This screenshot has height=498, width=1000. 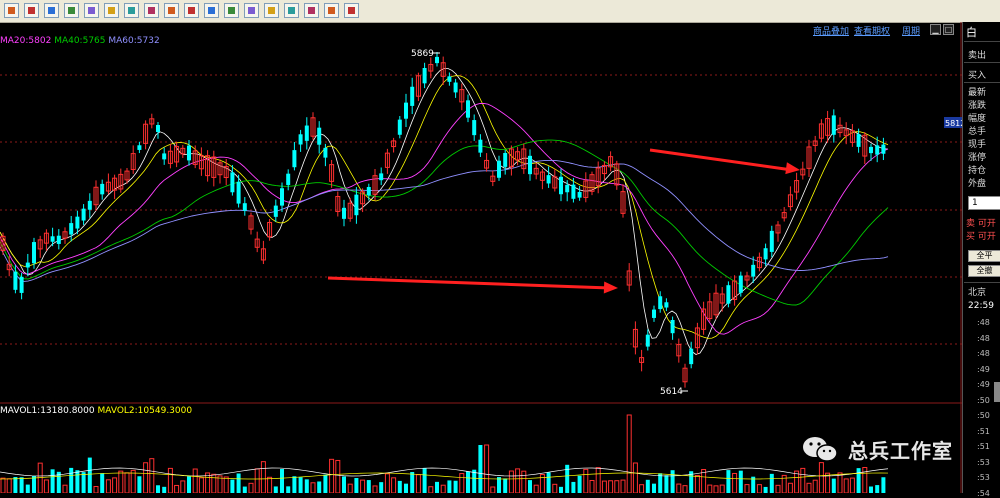 What do you see at coordinates (111, 10) in the screenshot?
I see `tool-6-button` at bounding box center [111, 10].